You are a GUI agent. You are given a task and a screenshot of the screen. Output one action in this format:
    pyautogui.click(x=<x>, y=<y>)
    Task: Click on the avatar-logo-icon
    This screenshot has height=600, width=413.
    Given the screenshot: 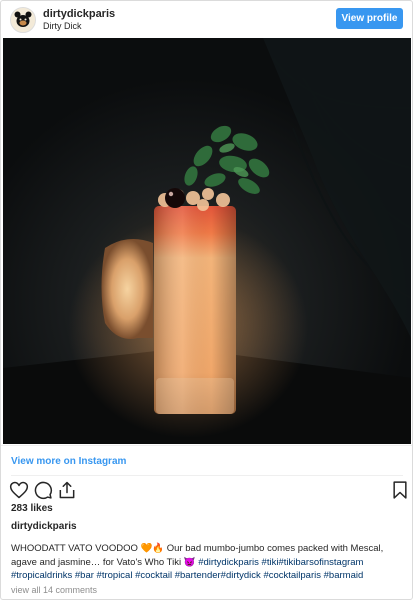 What is the action you would take?
    pyautogui.click(x=23, y=20)
    